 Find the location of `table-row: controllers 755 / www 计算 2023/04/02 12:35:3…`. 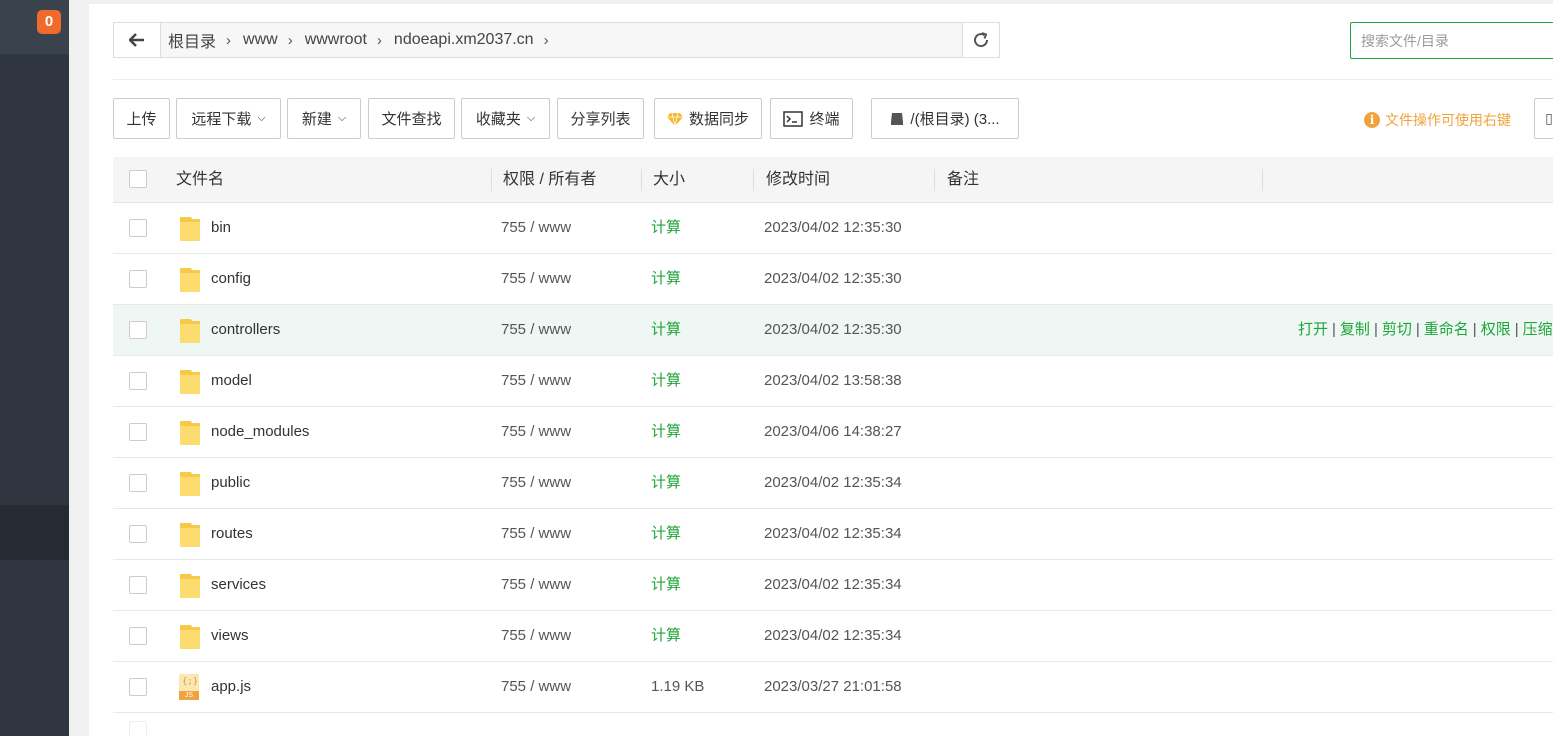

table-row: controllers 755 / www 计算 2023/04/02 12:35:3… is located at coordinates (833, 330).